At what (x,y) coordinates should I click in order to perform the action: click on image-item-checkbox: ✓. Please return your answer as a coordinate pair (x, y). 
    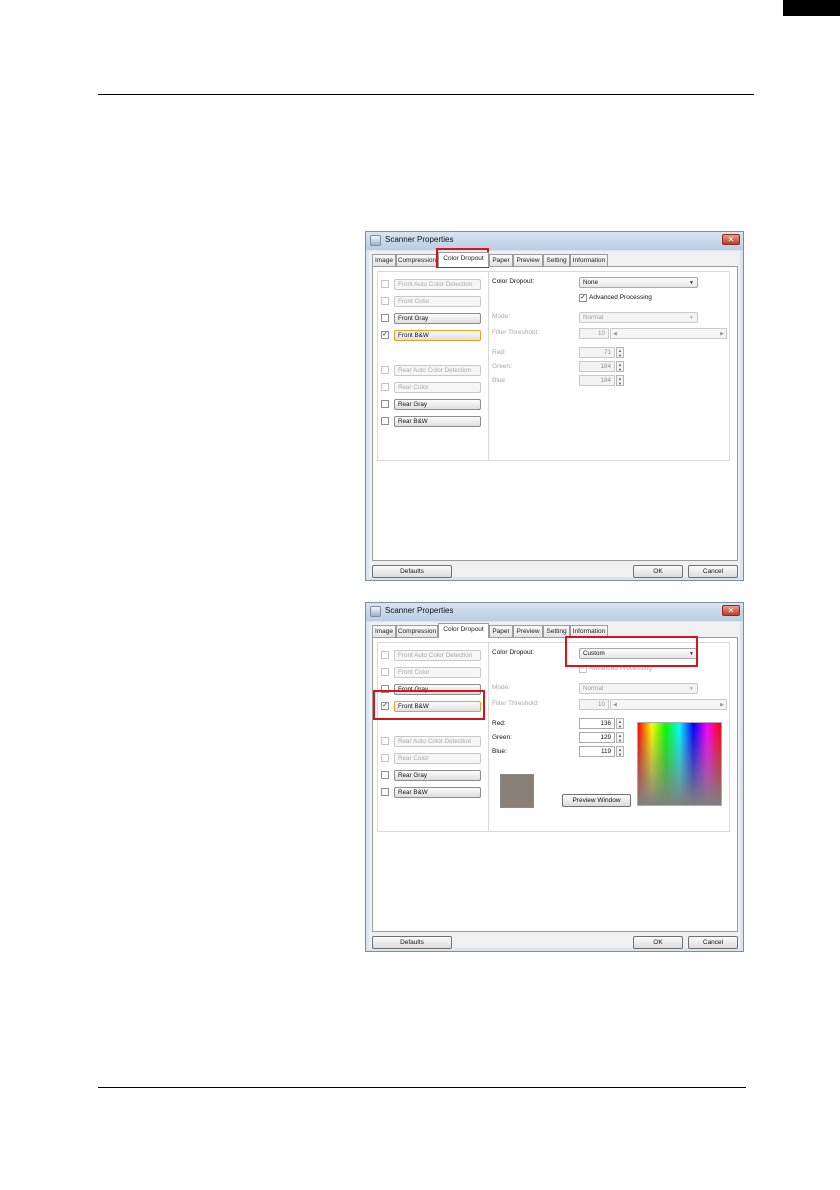
    Looking at the image, I should click on (385, 335).